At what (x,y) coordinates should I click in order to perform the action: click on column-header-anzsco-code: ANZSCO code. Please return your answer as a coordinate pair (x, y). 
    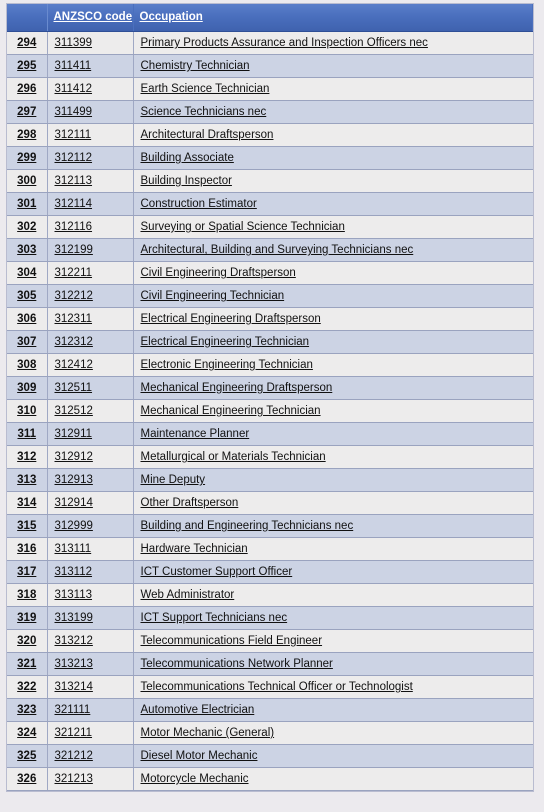
    Looking at the image, I should click on (90, 18).